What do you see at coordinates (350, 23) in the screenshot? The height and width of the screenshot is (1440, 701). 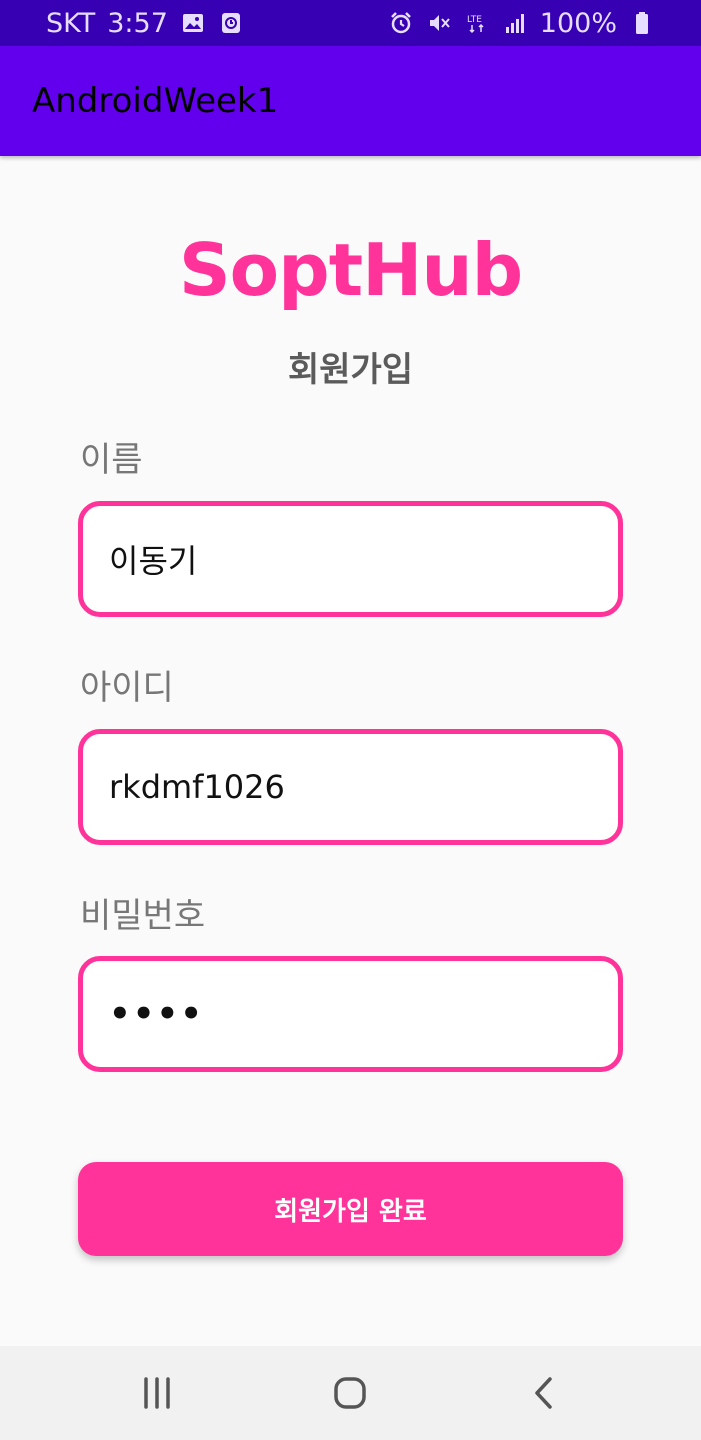 I see `status-bar: SKT 3:57 LTE 100%` at bounding box center [350, 23].